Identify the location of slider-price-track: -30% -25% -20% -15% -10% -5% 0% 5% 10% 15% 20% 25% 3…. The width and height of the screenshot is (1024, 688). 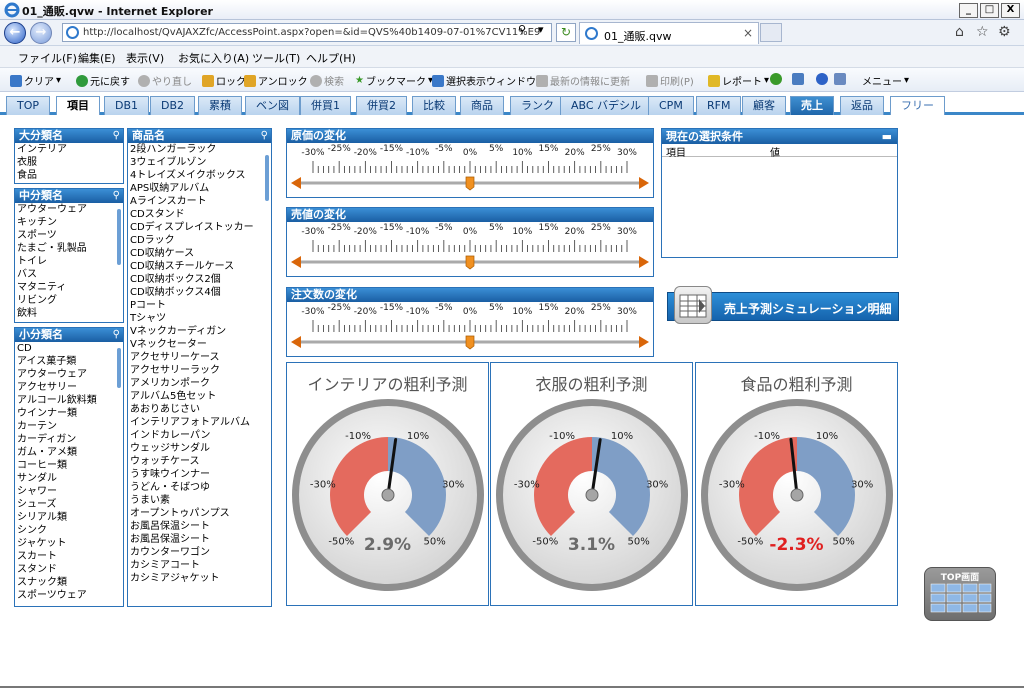
(470, 249).